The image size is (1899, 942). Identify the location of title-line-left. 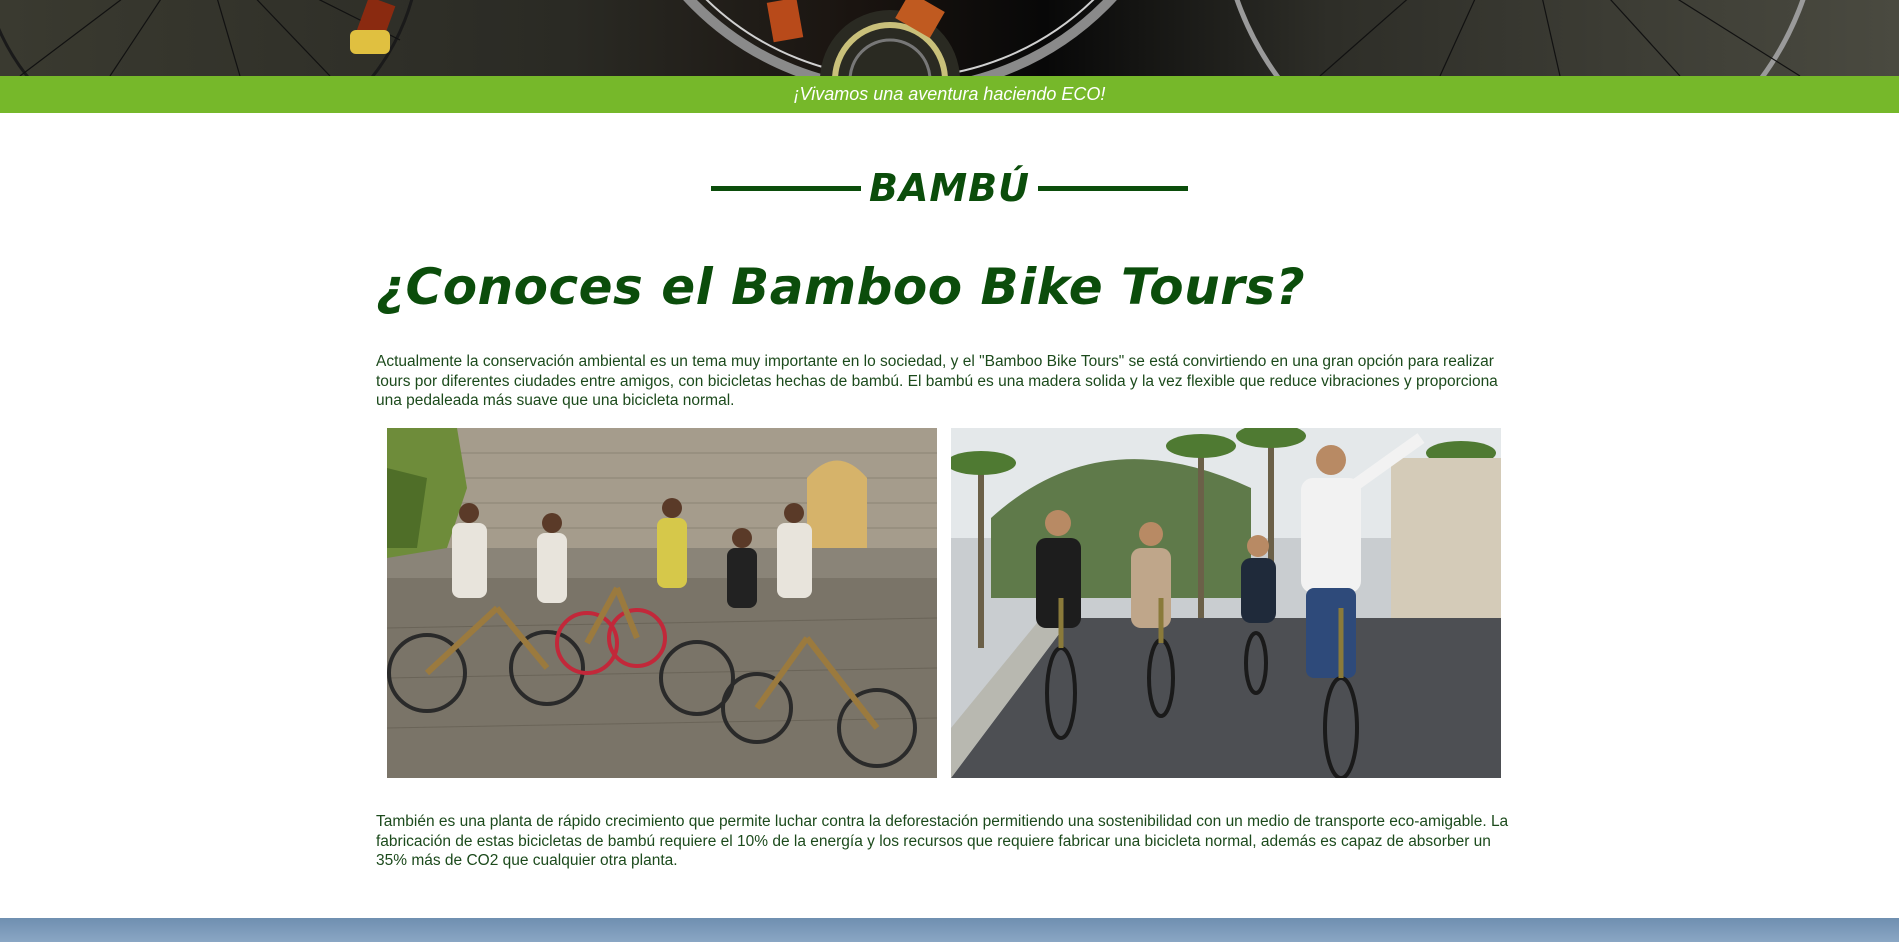
(785, 188).